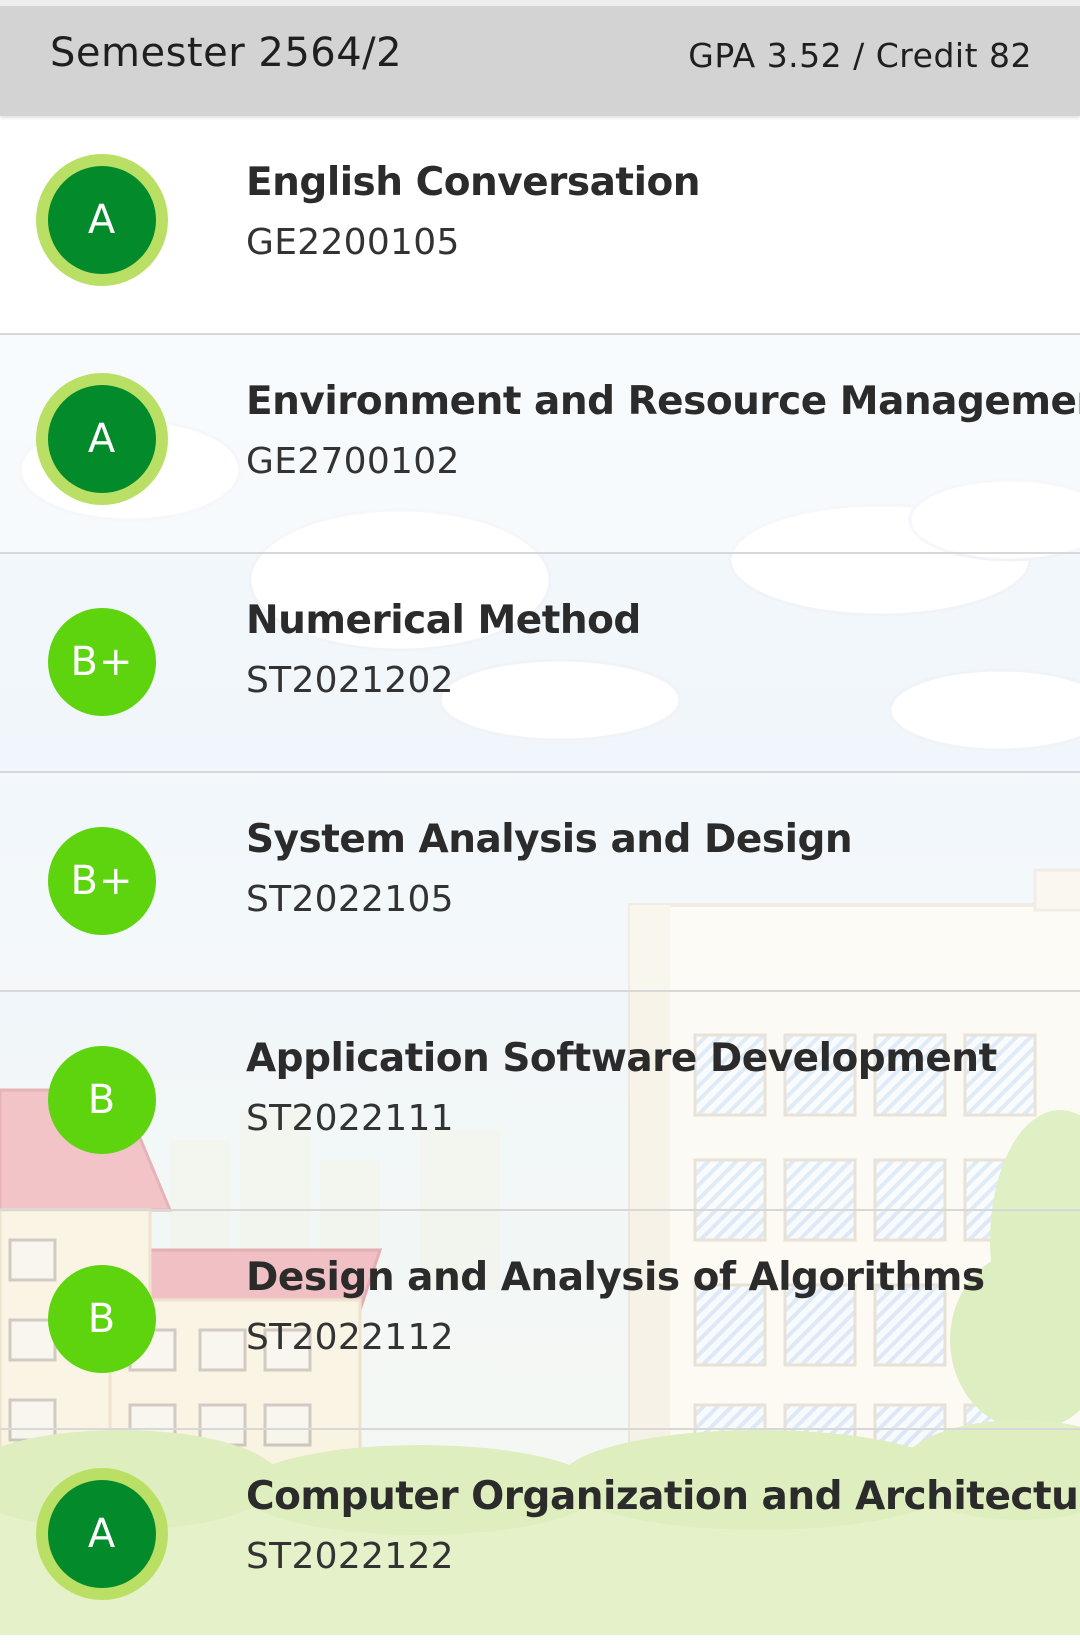 This screenshot has height=1649, width=1080. Describe the element at coordinates (350, 1337) in the screenshot. I see `course-code: ST2022112` at that location.